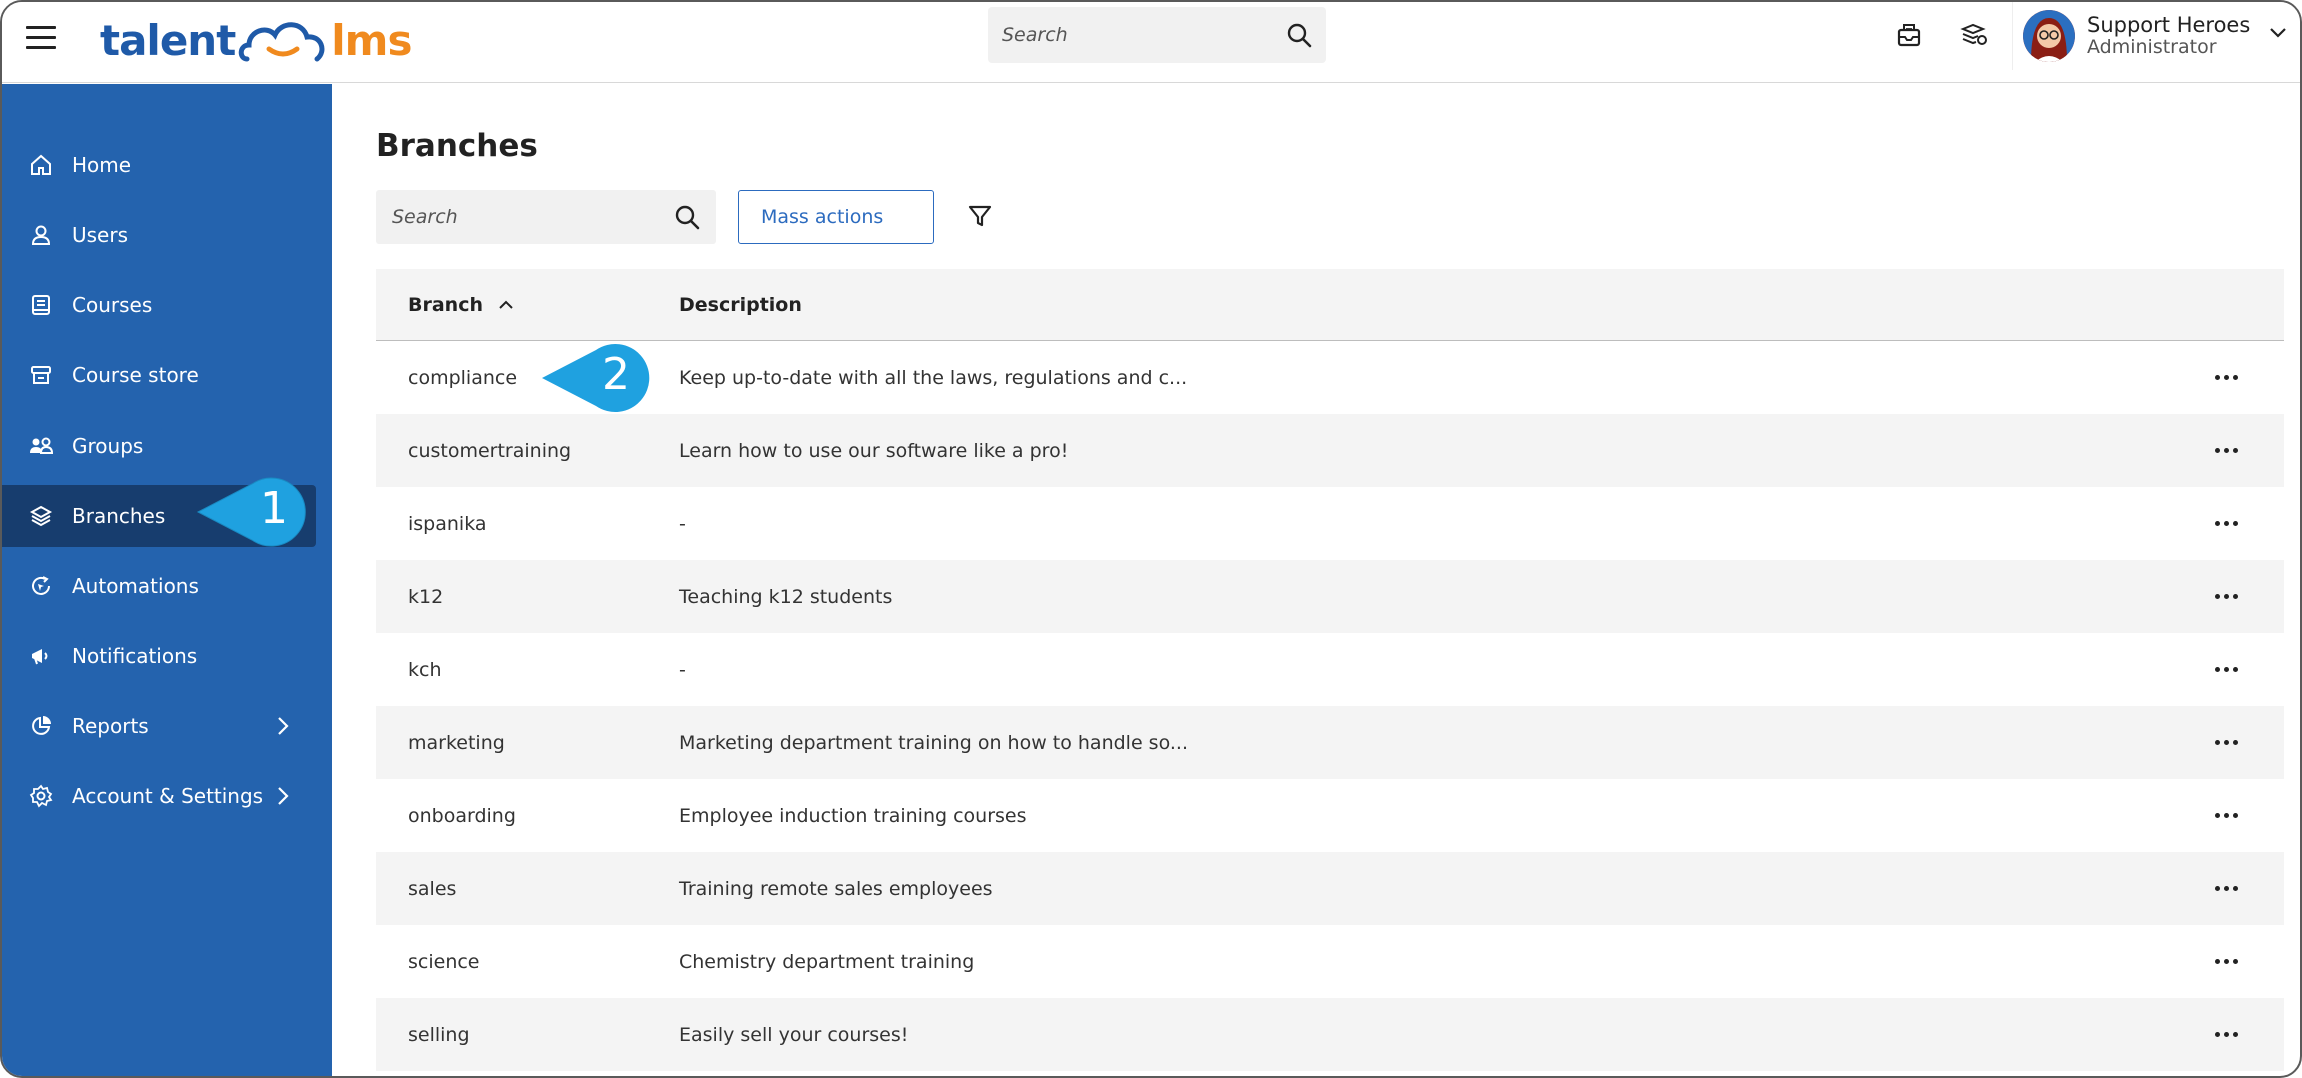 Image resolution: width=2302 pixels, height=1078 pixels. I want to click on branch-search-placeholder: Search, so click(425, 217).